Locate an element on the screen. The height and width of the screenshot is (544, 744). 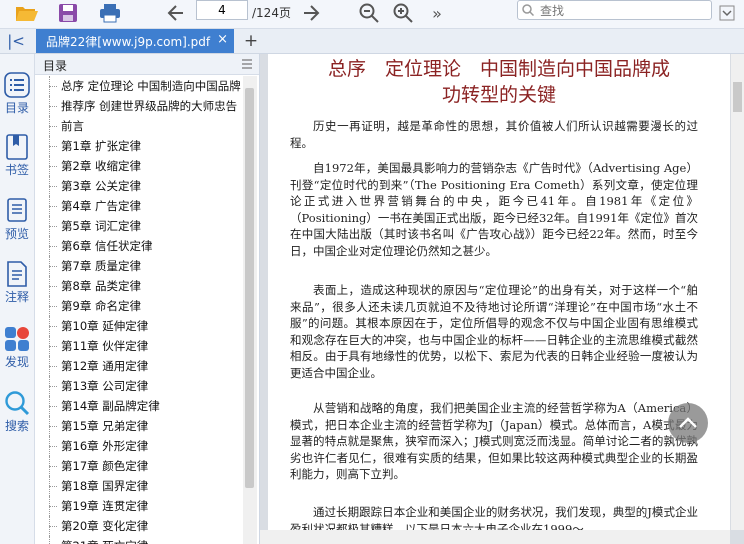
sidebar-item-annotation: 注释 is located at coordinates (17, 283).